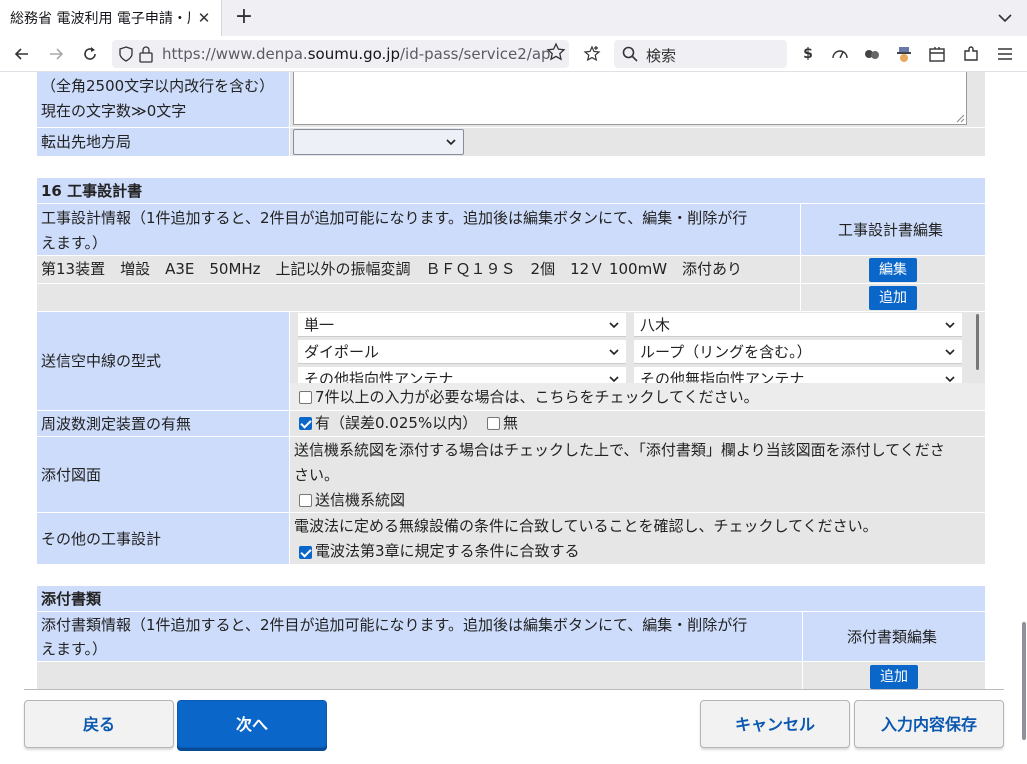 This screenshot has width=1027, height=764. I want to click on remarks-hint-1: （全角2500文字以内改行を含む）, so click(158, 86).